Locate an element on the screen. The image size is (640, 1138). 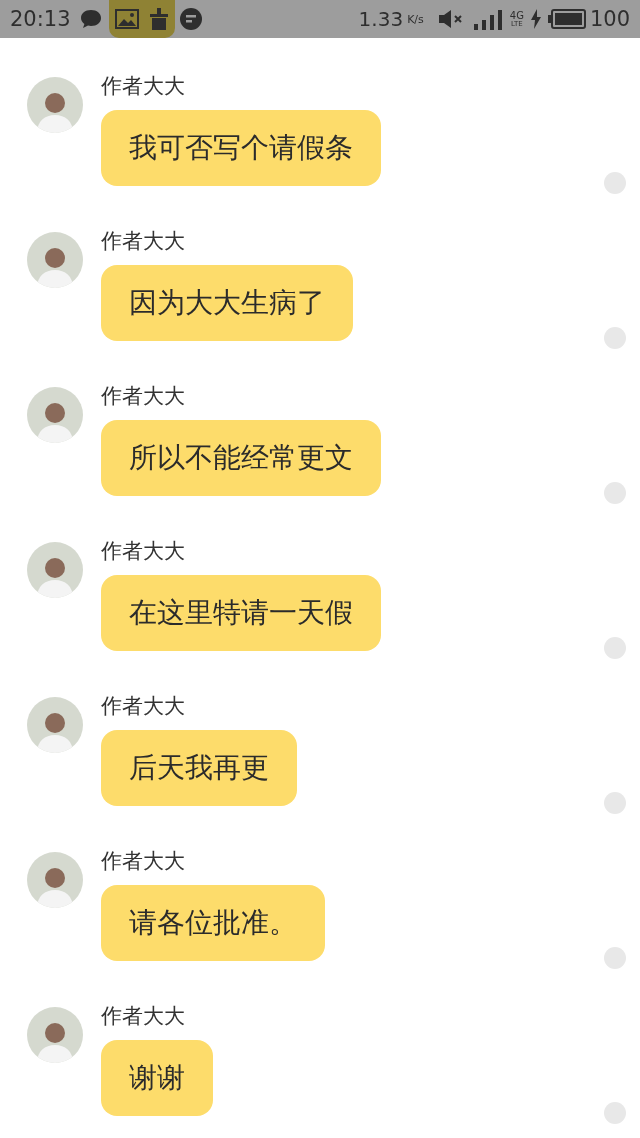
battery-icon is located at coordinates (566, 19).